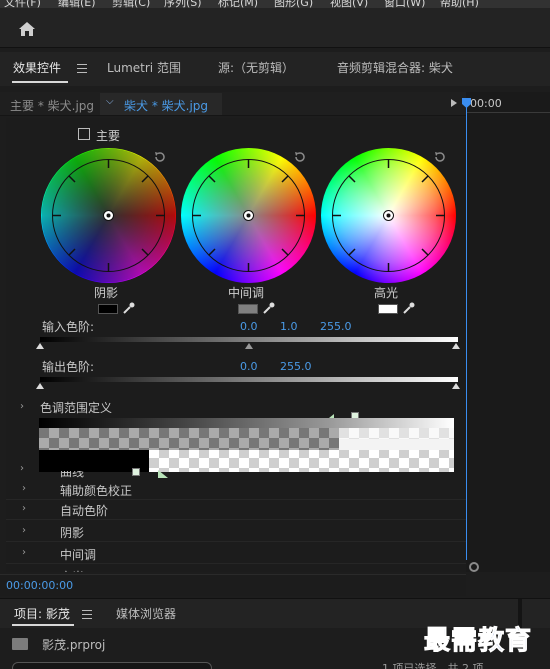 The width and height of the screenshot is (550, 669). What do you see at coordinates (246, 445) in the screenshot?
I see `tonal-range-preview` at bounding box center [246, 445].